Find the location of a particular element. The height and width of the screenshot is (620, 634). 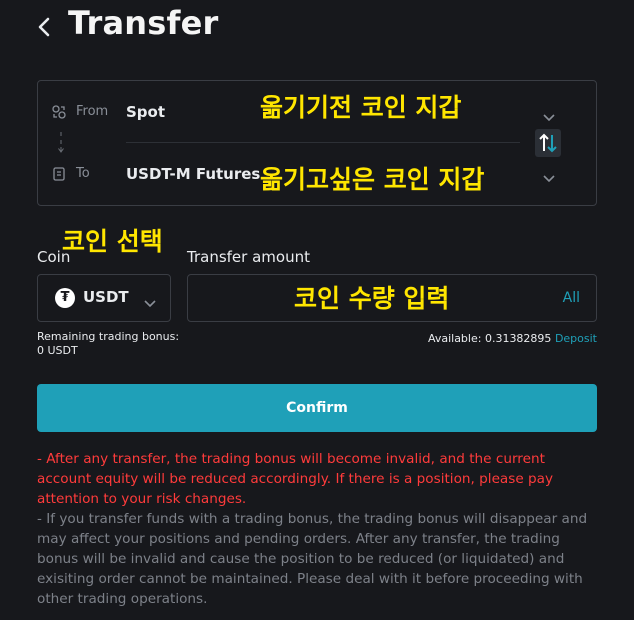

coin-label: Coin is located at coordinates (54, 257).